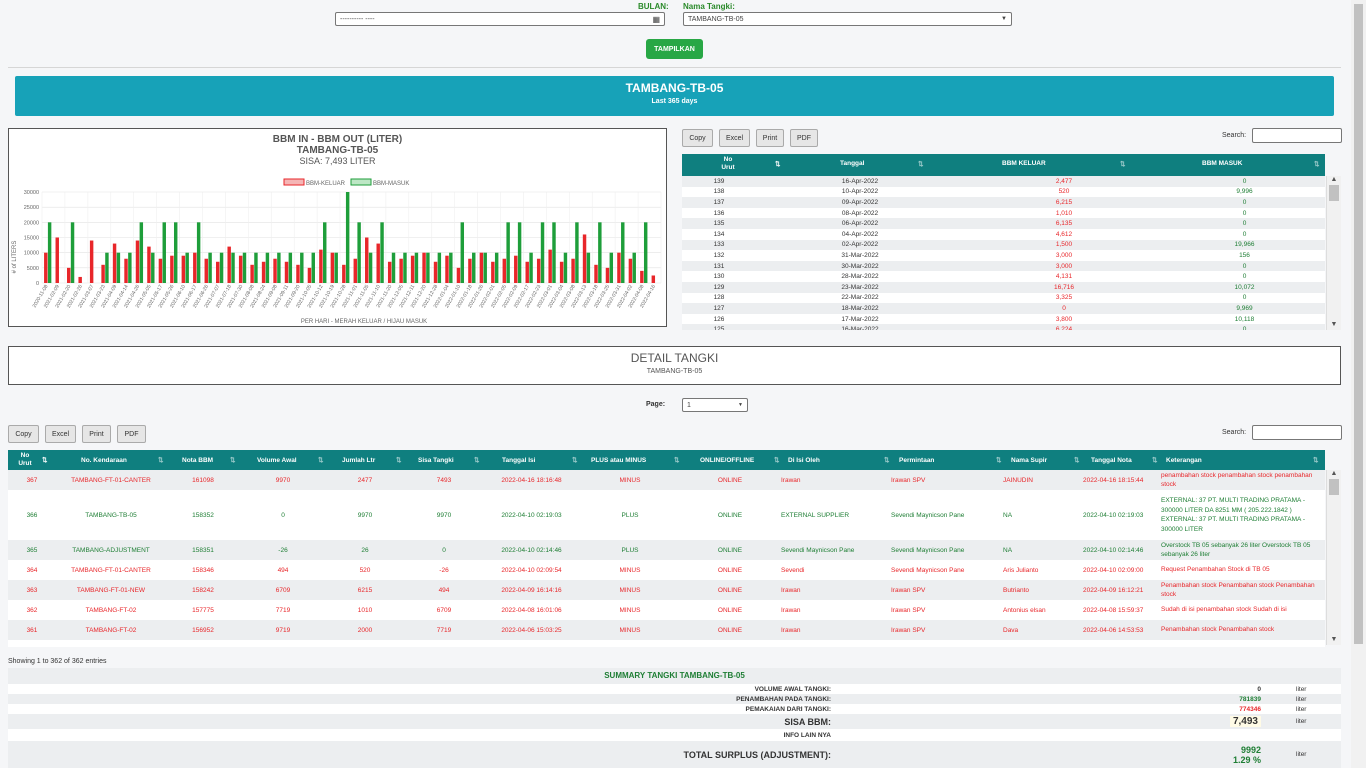  Describe the element at coordinates (358, 460) in the screenshot. I see `th-jumlah-ltr: Jumlah Ltr` at that location.